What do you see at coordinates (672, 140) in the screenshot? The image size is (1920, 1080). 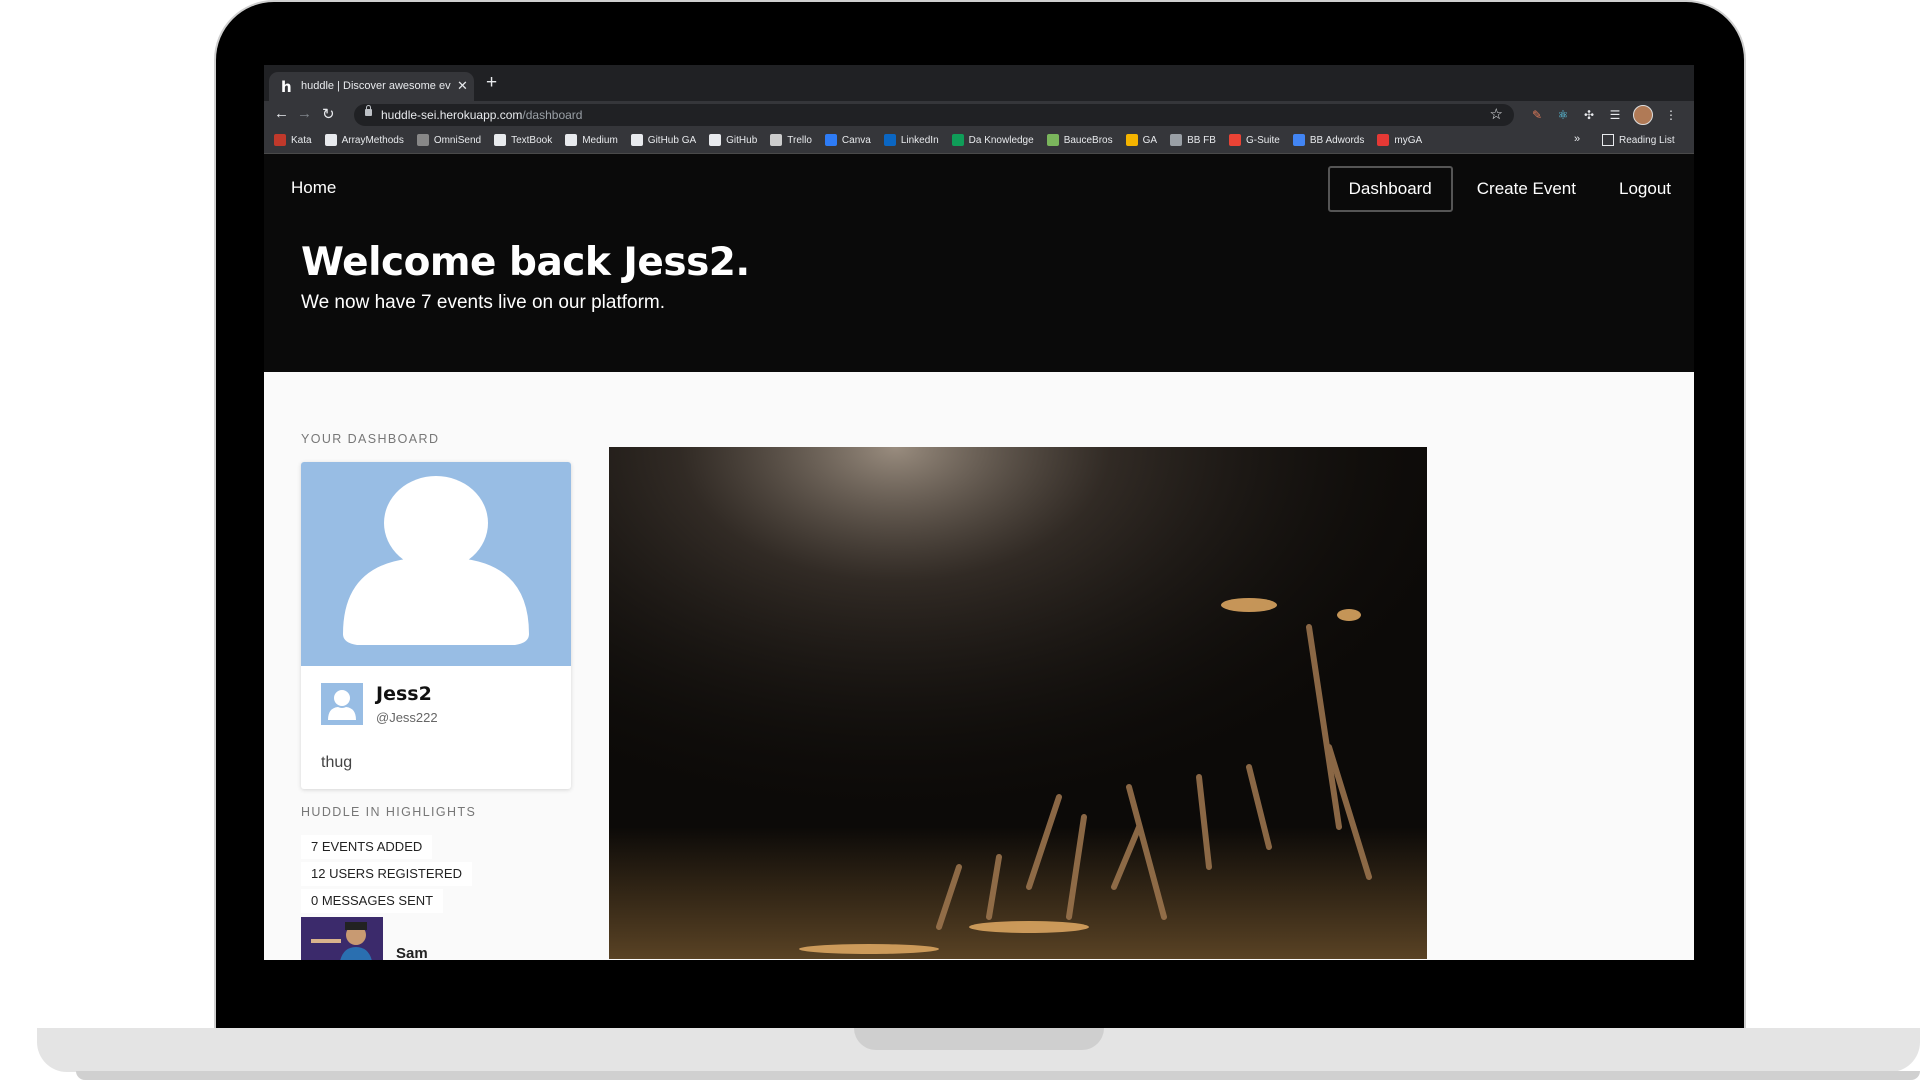 I see `bookmark-label: GitHub GA` at bounding box center [672, 140].